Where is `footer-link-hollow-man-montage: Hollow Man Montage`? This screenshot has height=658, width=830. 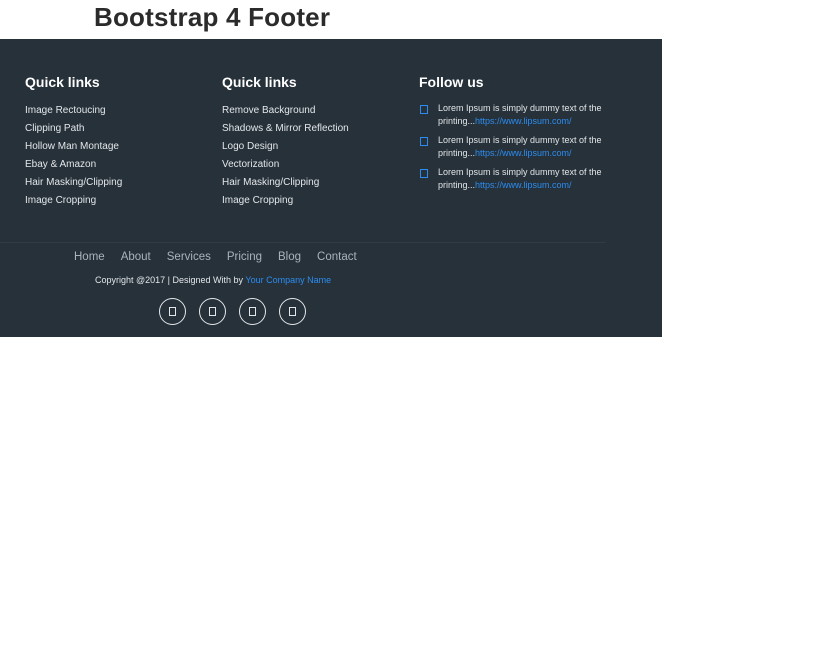
footer-link-hollow-man-montage: Hollow Man Montage is located at coordinates (73, 147).